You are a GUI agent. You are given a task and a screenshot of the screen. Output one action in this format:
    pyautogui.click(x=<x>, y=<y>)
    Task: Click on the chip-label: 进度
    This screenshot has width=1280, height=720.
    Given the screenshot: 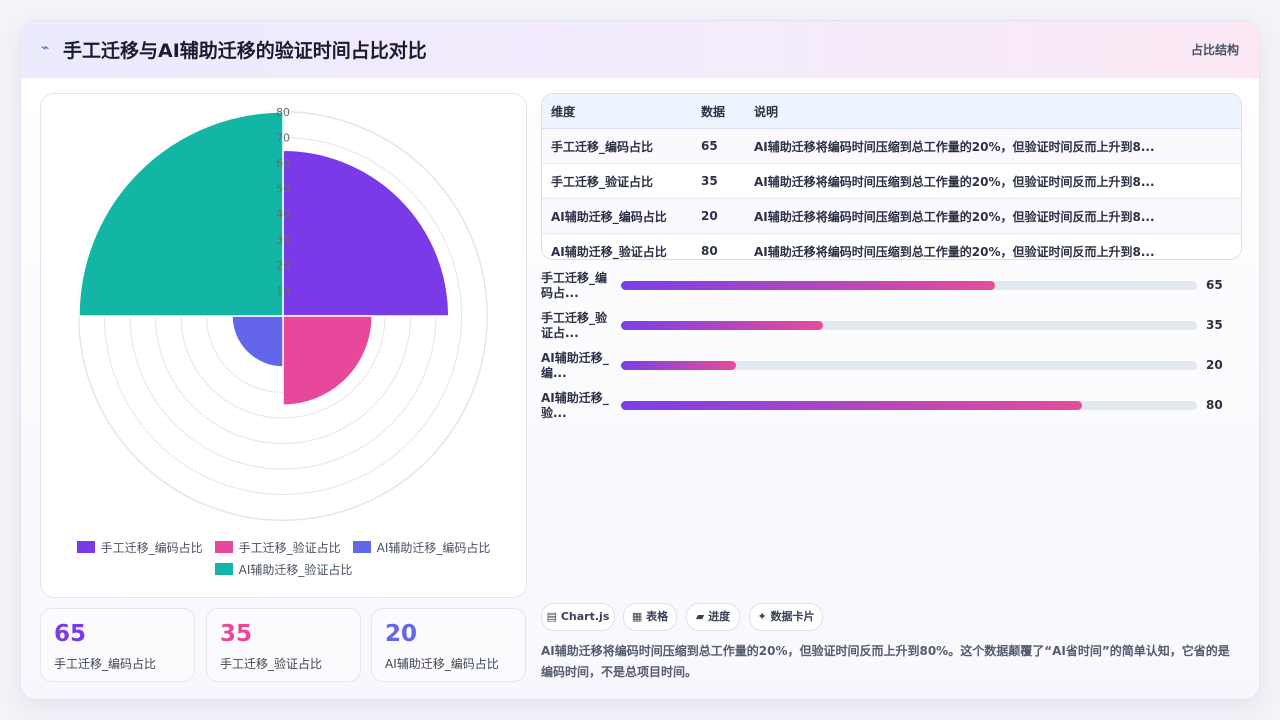 What is the action you would take?
    pyautogui.click(x=719, y=616)
    